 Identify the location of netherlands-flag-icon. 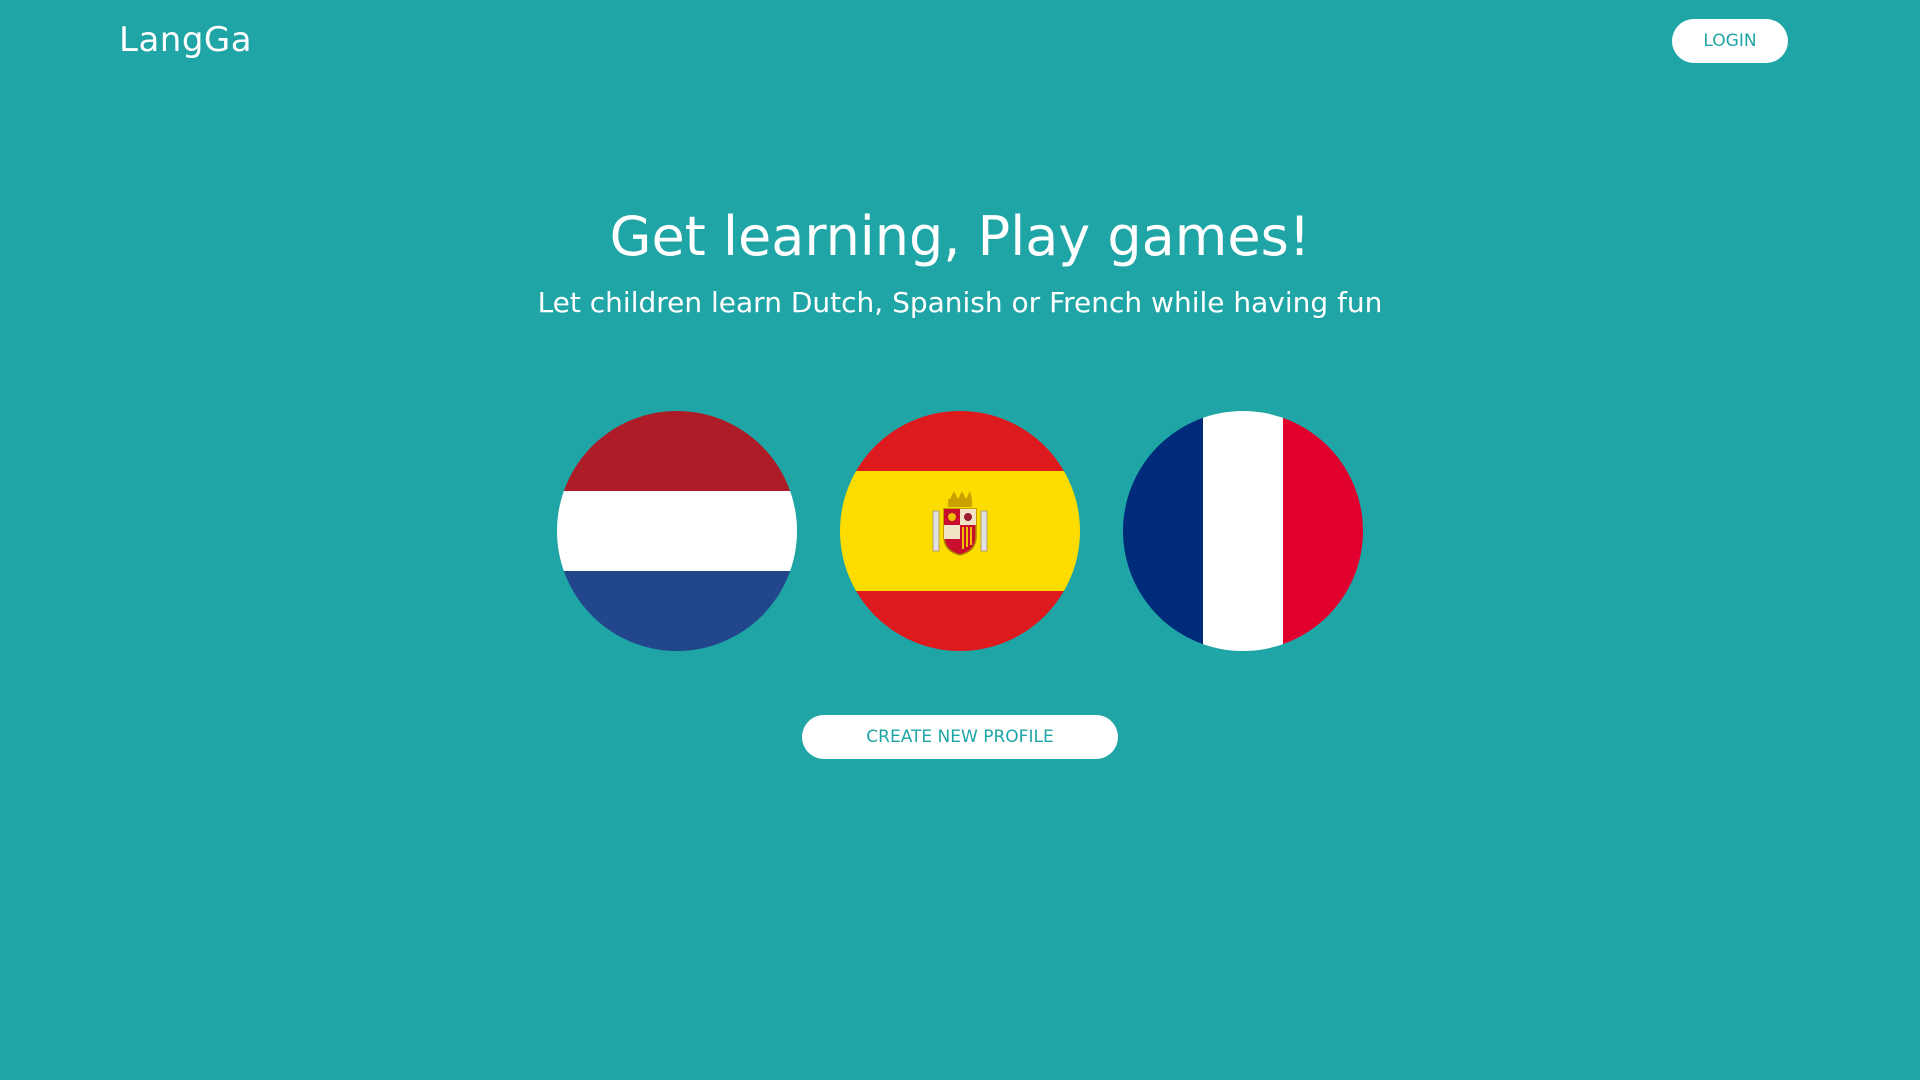
(677, 531).